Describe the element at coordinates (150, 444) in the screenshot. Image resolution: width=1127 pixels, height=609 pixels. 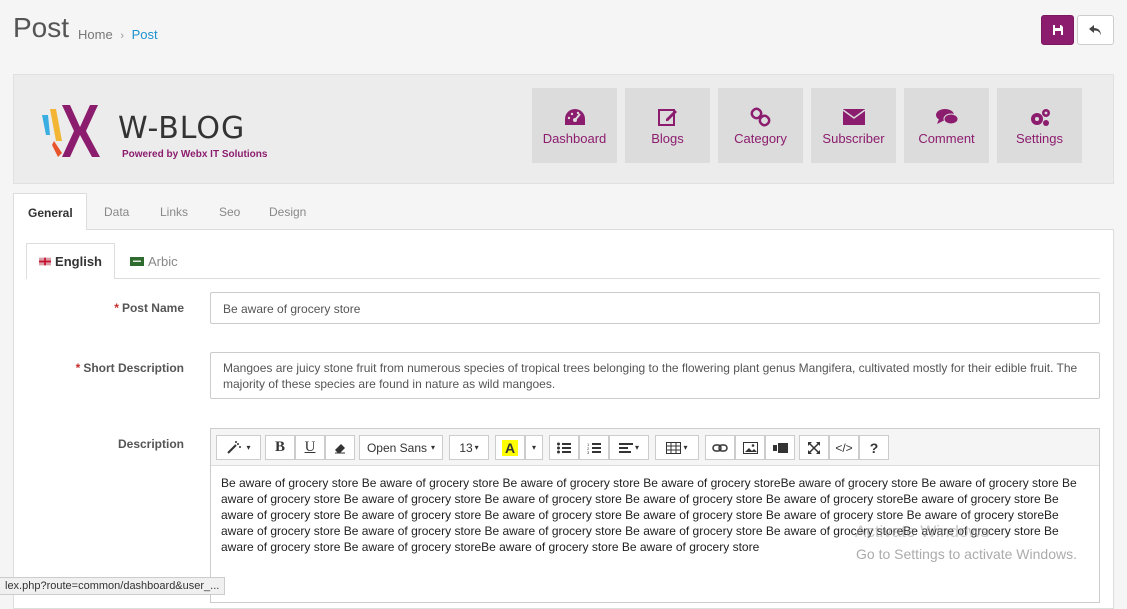
I see `description-label: Description` at that location.